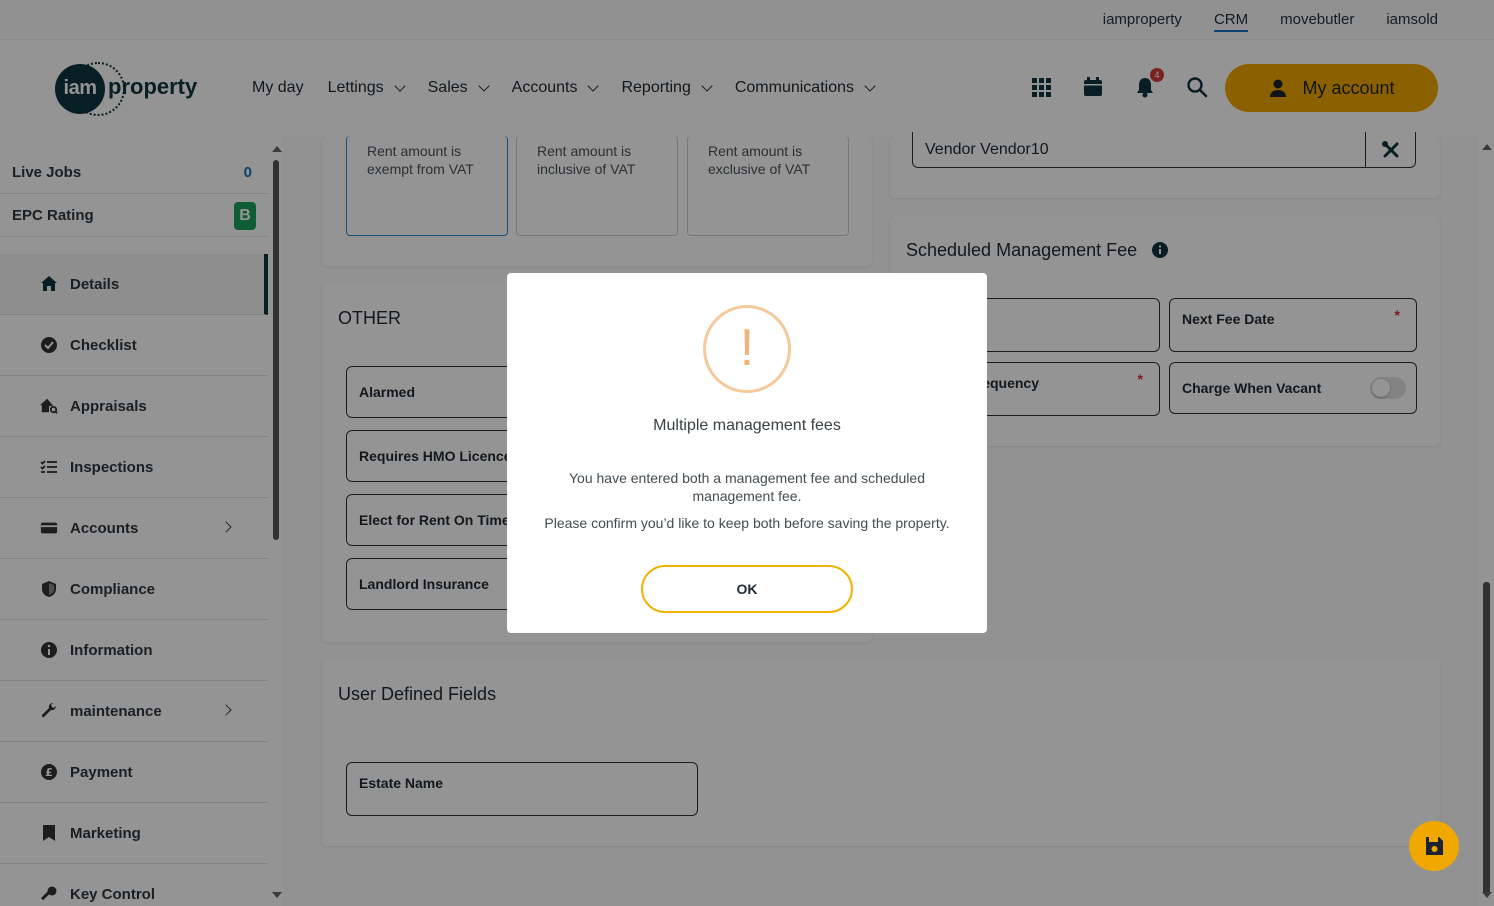  What do you see at coordinates (747, 425) in the screenshot?
I see `dialog-title: Multiple management fees` at bounding box center [747, 425].